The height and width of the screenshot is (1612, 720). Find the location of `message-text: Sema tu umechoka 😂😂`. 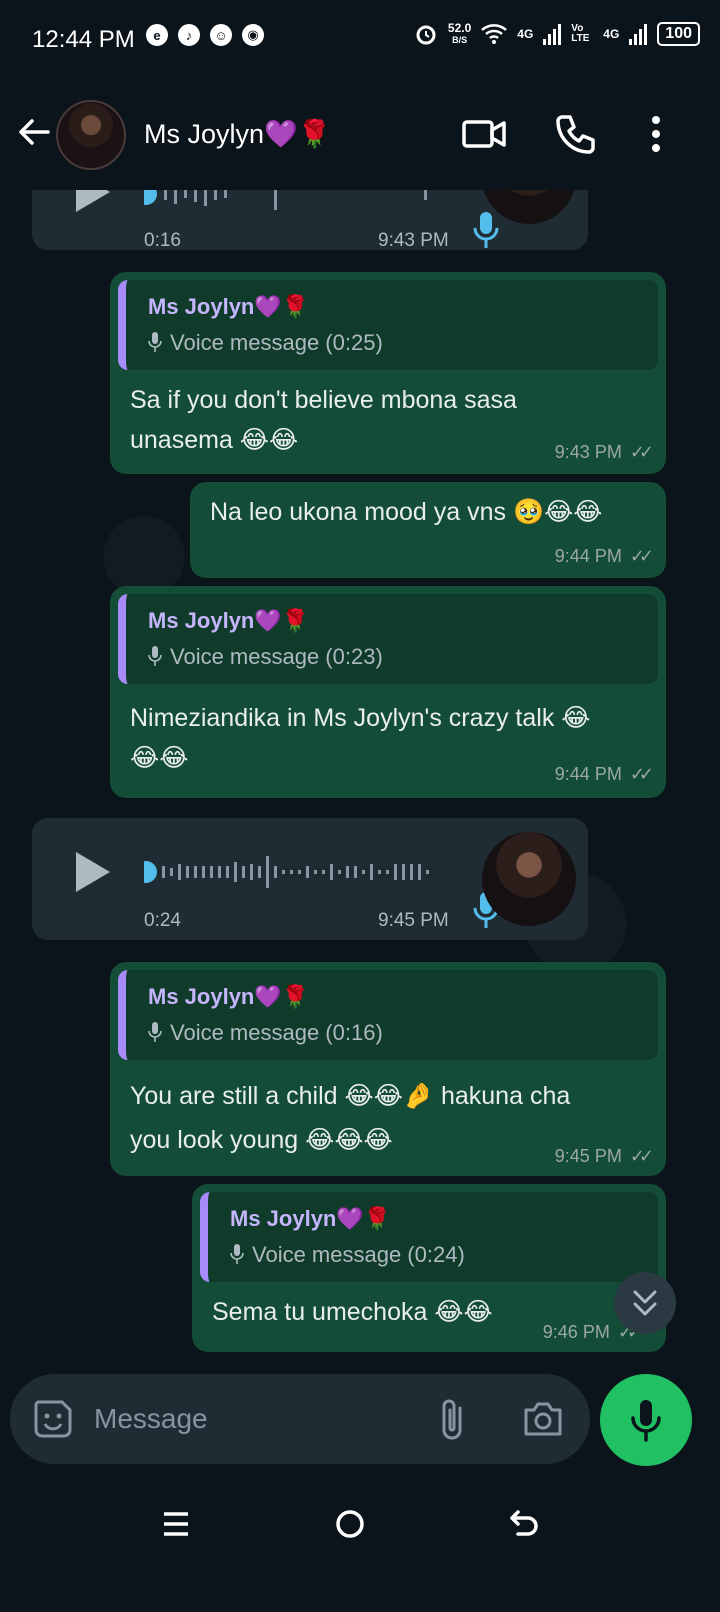

message-text: Sema tu umechoka 😂😂 is located at coordinates (352, 1312).